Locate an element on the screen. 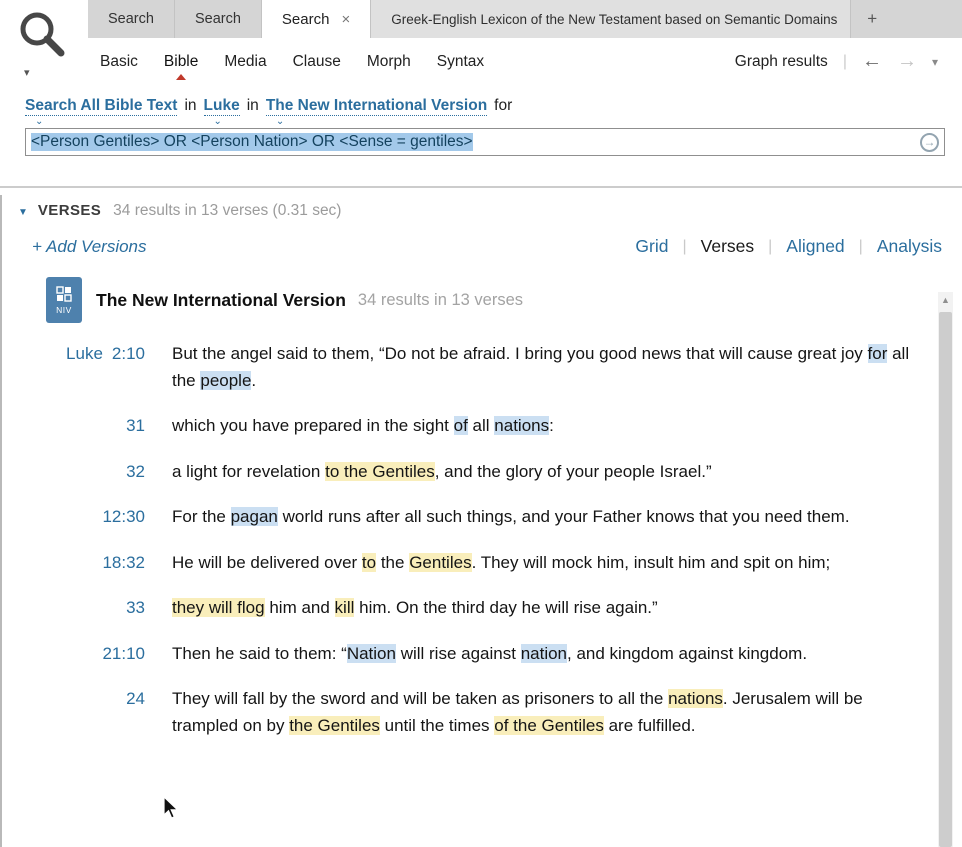 This screenshot has width=962, height=847. history-dropdown-caret-icon: ▾ is located at coordinates (935, 62).